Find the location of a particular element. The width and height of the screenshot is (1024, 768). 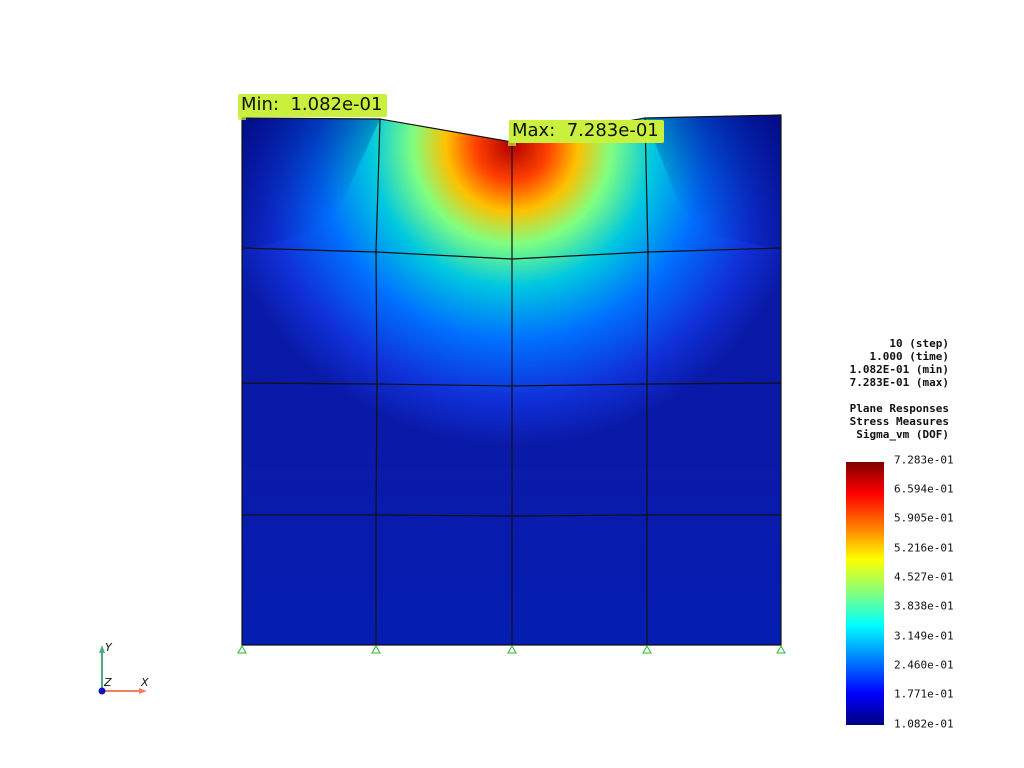

orientation-axes: Y Z X is located at coordinates (123, 668).